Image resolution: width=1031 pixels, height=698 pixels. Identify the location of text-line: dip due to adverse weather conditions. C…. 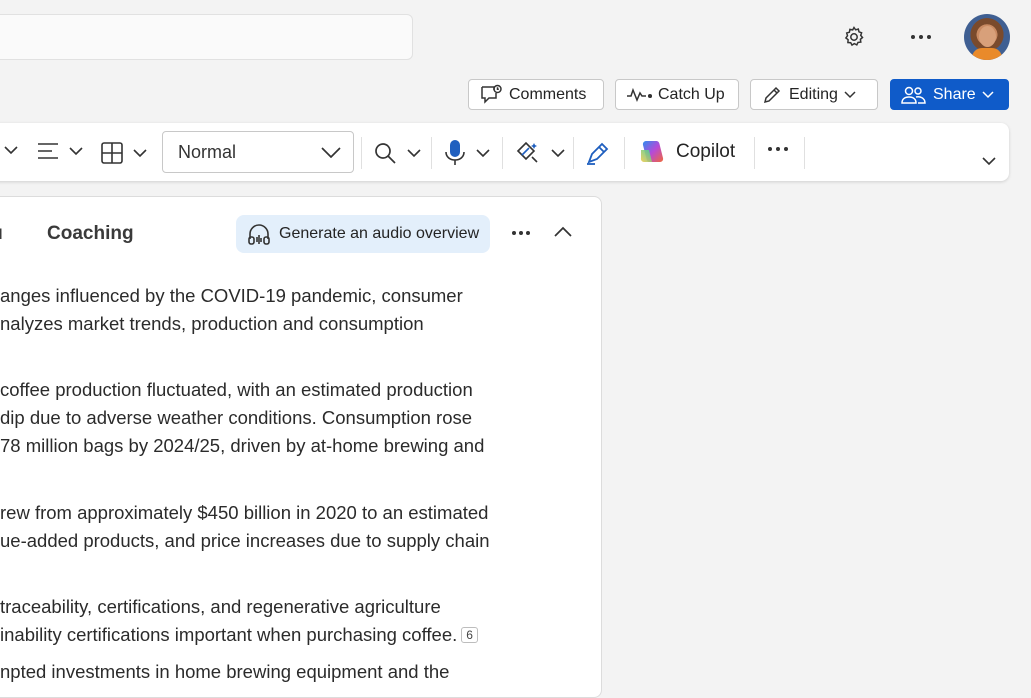
(236, 417).